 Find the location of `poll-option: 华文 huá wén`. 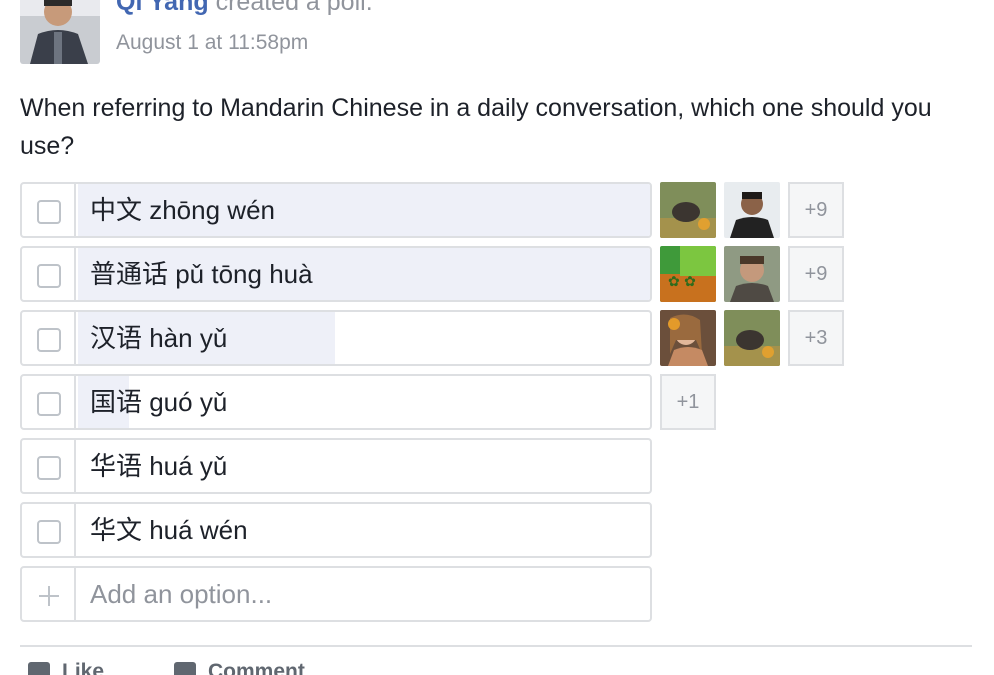

poll-option: 华文 huá wén is located at coordinates (336, 530).